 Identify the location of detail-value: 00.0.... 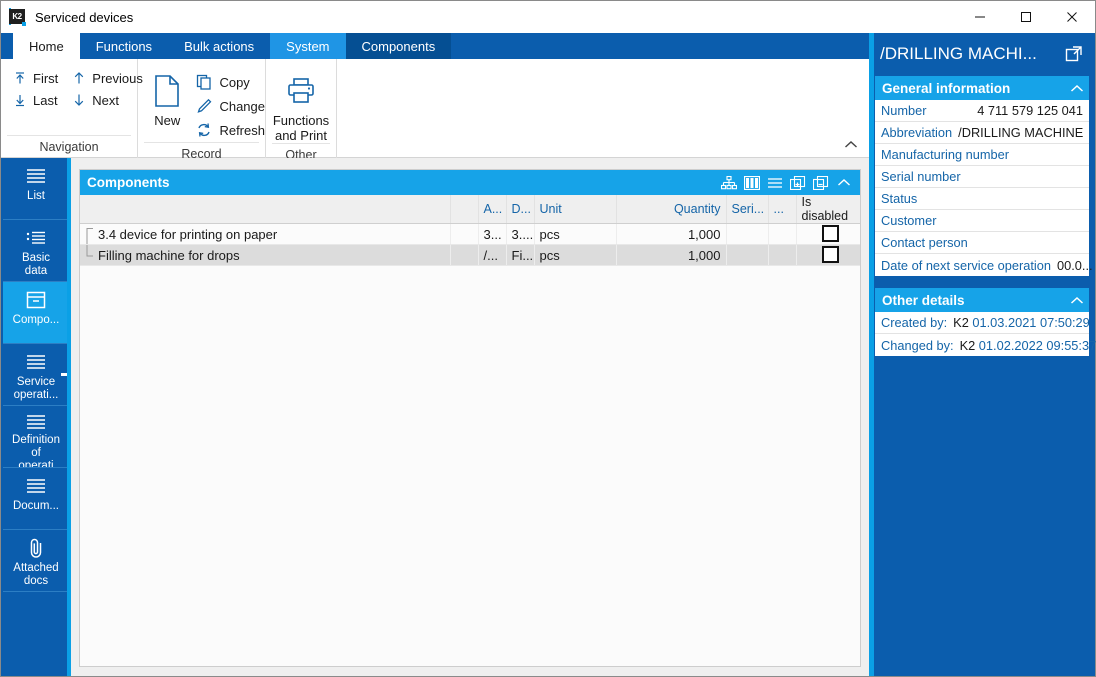
(1075, 265).